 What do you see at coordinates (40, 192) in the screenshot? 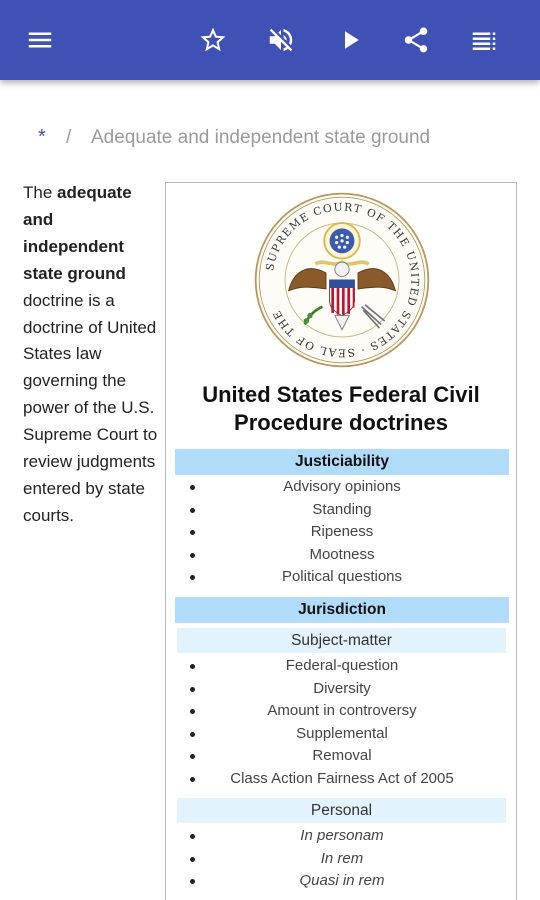
I see `lead-intro: The` at bounding box center [40, 192].